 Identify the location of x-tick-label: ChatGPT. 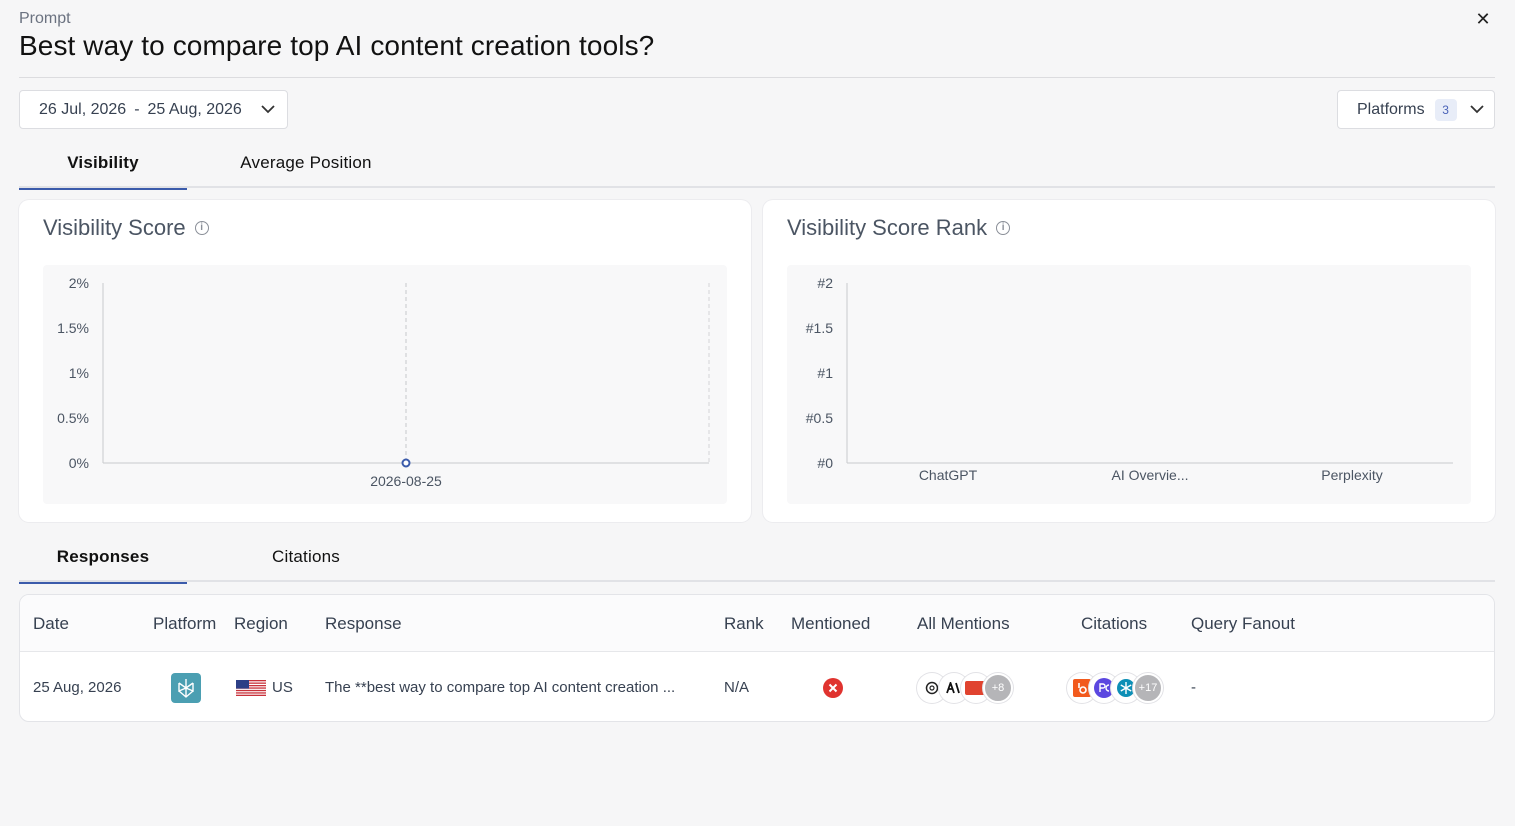
(948, 475).